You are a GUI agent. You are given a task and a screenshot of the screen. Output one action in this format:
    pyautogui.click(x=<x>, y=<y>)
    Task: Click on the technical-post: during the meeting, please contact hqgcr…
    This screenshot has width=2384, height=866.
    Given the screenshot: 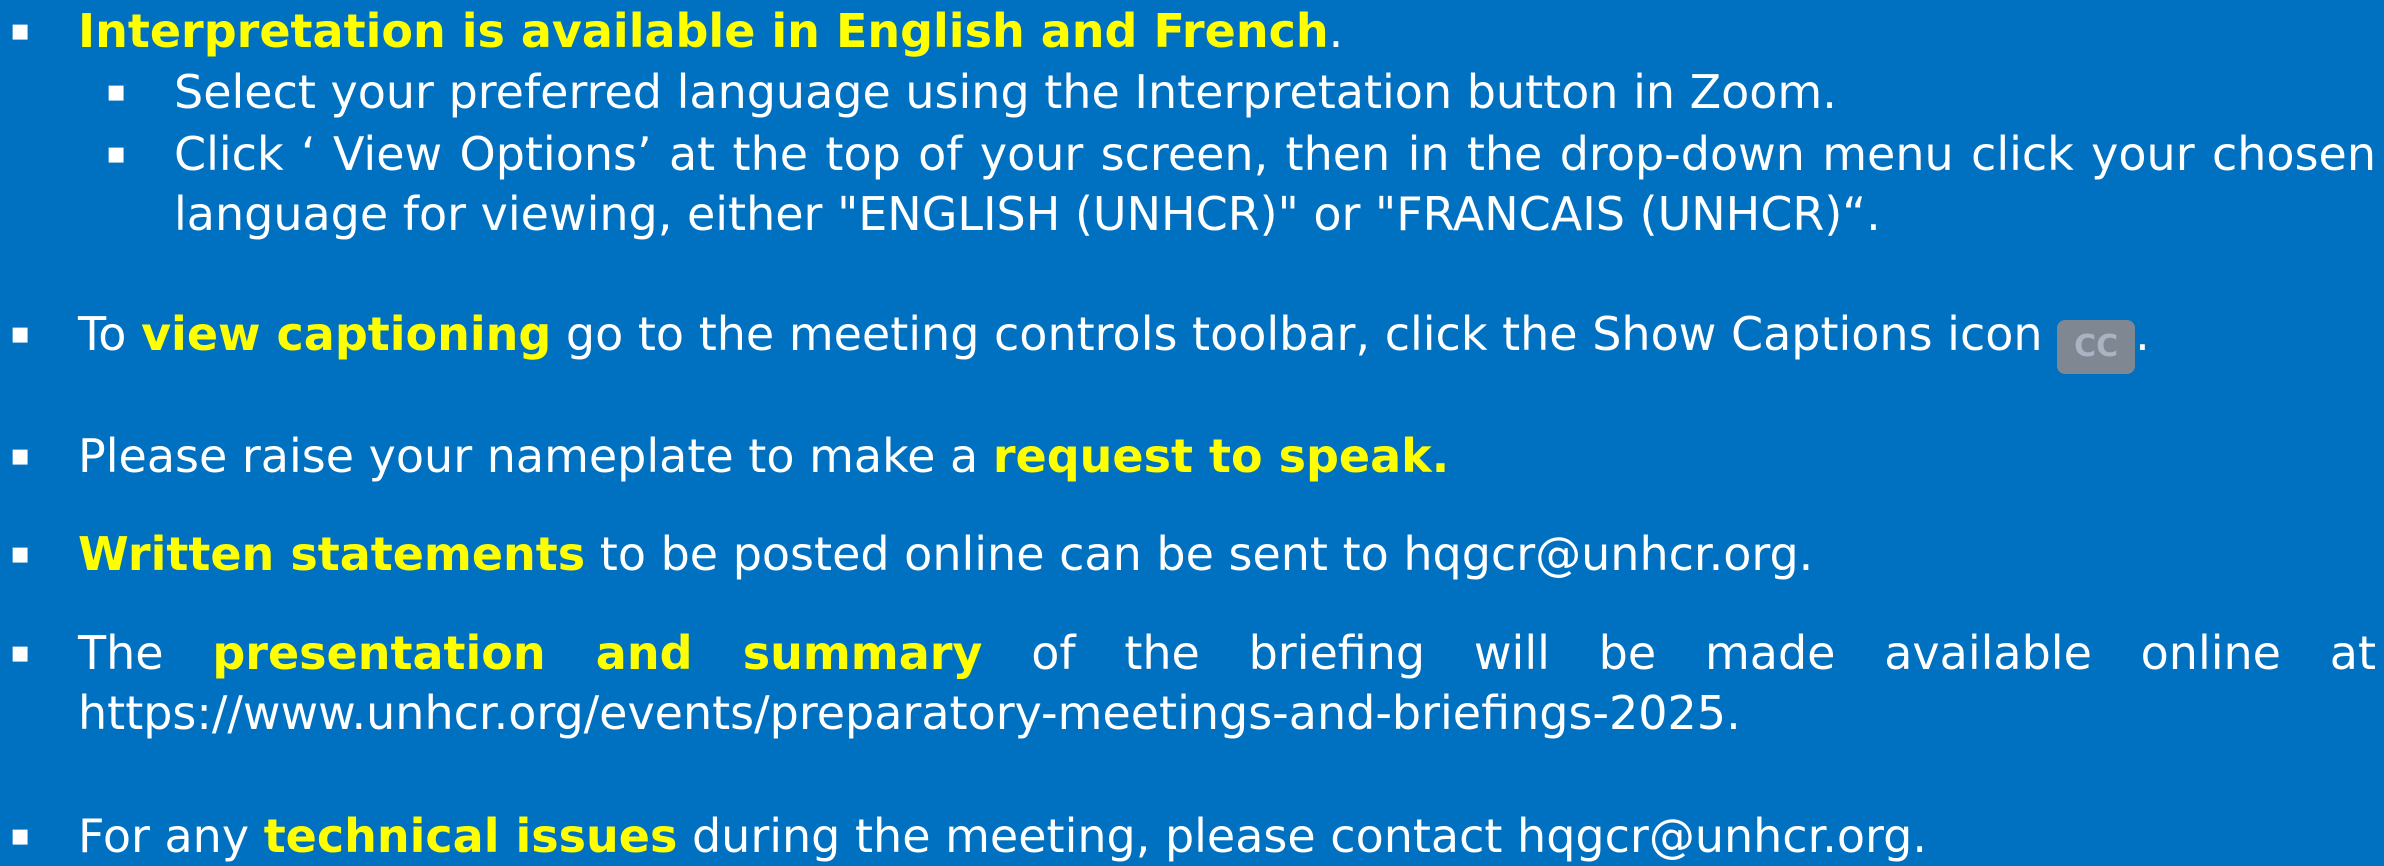 What is the action you would take?
    pyautogui.click(x=1302, y=836)
    